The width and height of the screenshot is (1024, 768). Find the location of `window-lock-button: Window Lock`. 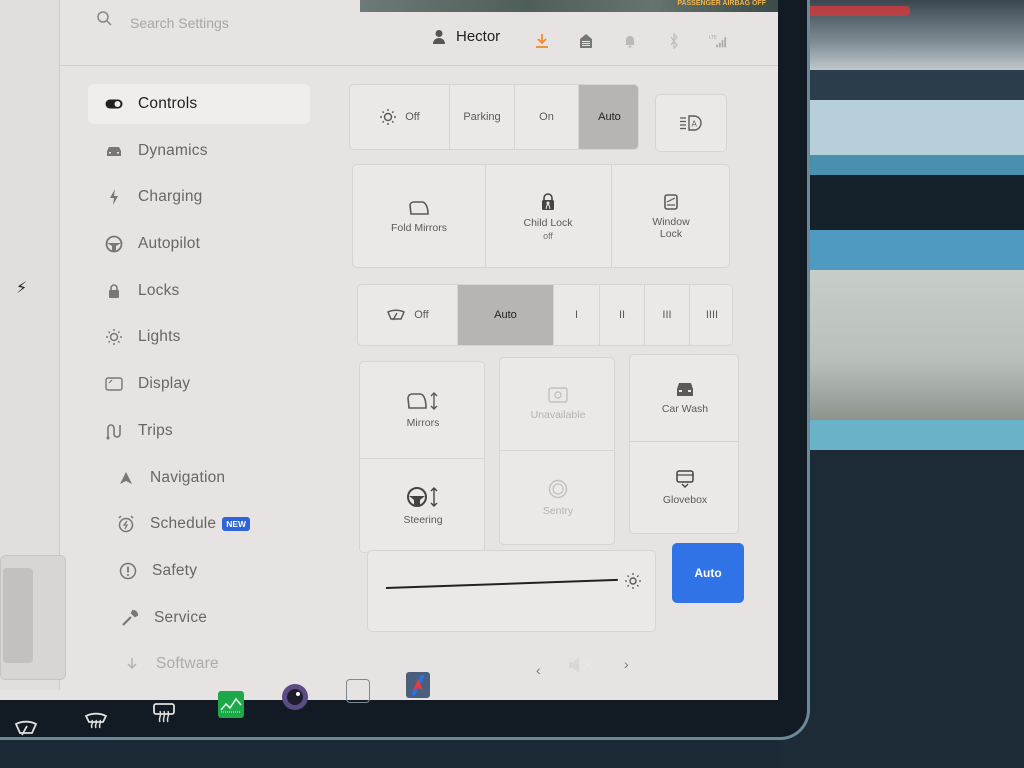

window-lock-button: Window Lock is located at coordinates (670, 216).